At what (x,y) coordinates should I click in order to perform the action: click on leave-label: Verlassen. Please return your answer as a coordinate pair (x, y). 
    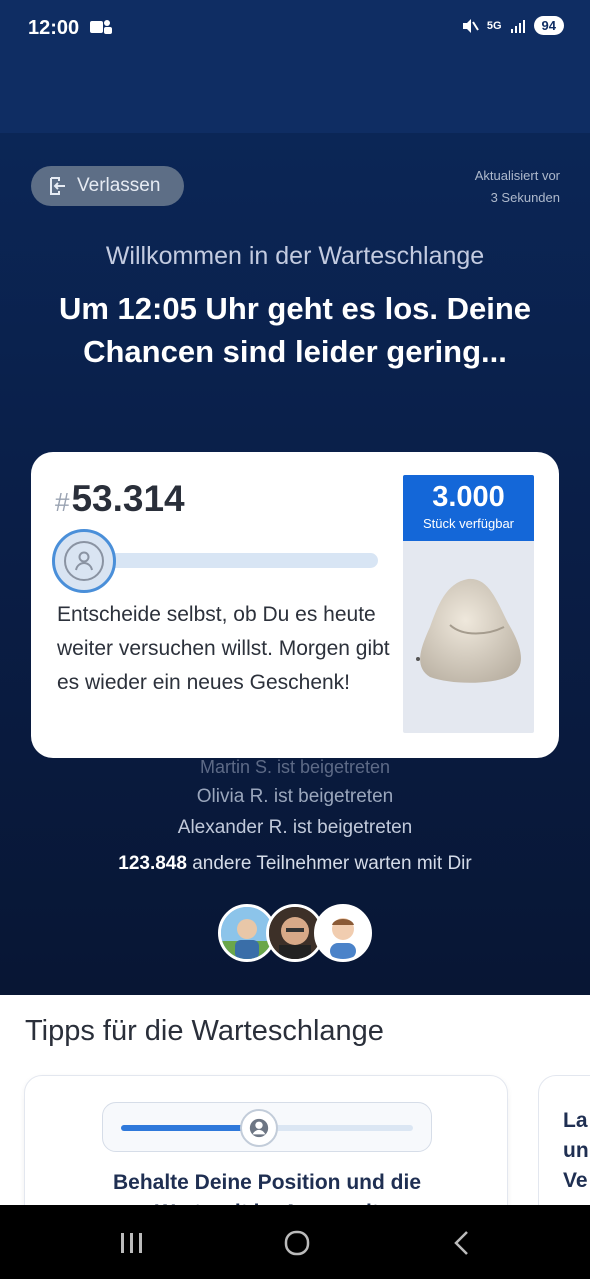
    Looking at the image, I should click on (119, 185).